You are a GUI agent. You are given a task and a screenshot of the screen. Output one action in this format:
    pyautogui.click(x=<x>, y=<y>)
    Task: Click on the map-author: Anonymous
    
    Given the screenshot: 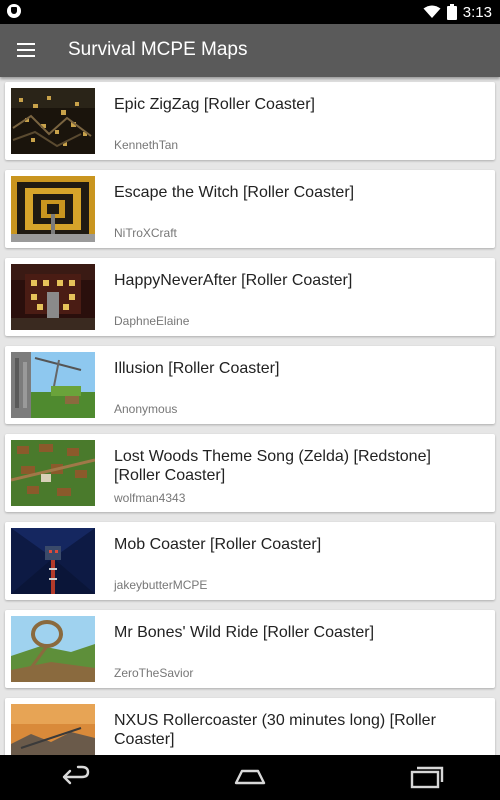 What is the action you would take?
    pyautogui.click(x=146, y=409)
    